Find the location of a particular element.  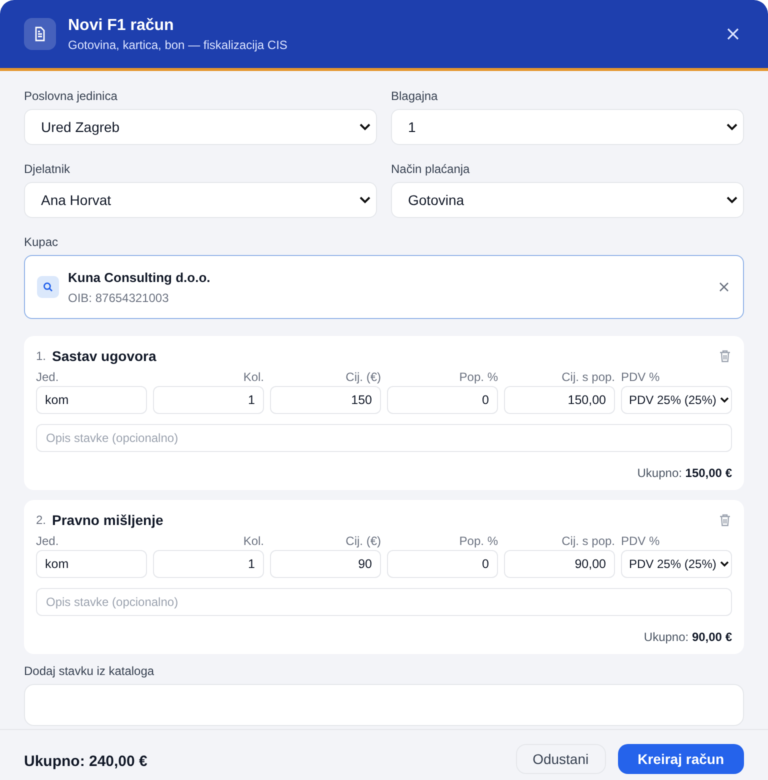

item-total: Ukupno: 150,00 € is located at coordinates (684, 473).